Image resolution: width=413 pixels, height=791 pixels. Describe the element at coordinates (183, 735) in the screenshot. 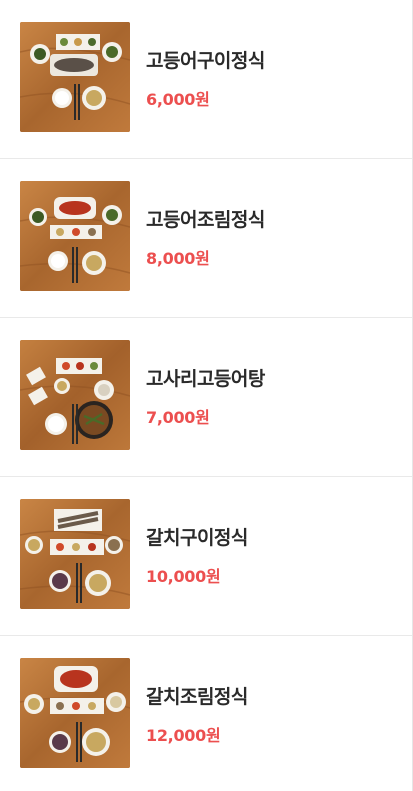

I see `menu-item-price: 12,000원` at that location.